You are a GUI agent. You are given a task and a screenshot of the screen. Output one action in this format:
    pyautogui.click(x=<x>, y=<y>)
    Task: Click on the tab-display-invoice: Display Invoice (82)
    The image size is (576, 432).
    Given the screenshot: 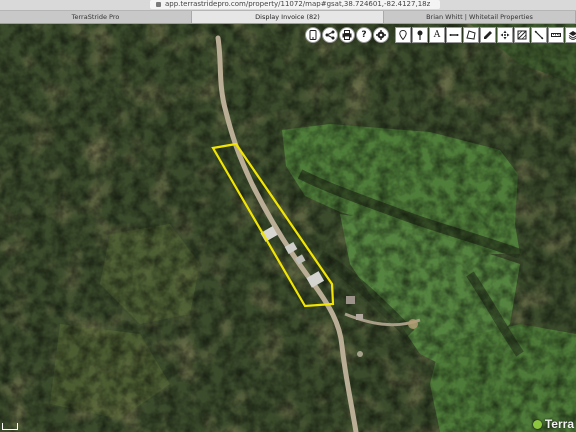 What is the action you would take?
    pyautogui.click(x=288, y=17)
    